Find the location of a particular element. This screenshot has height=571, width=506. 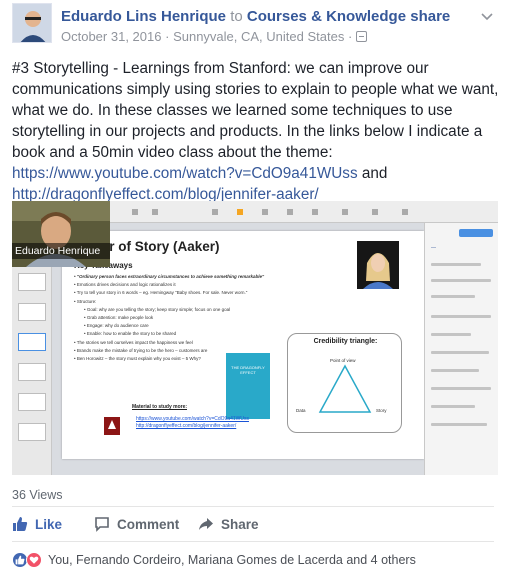

slide-material-title: Material to study more: is located at coordinates (160, 407).